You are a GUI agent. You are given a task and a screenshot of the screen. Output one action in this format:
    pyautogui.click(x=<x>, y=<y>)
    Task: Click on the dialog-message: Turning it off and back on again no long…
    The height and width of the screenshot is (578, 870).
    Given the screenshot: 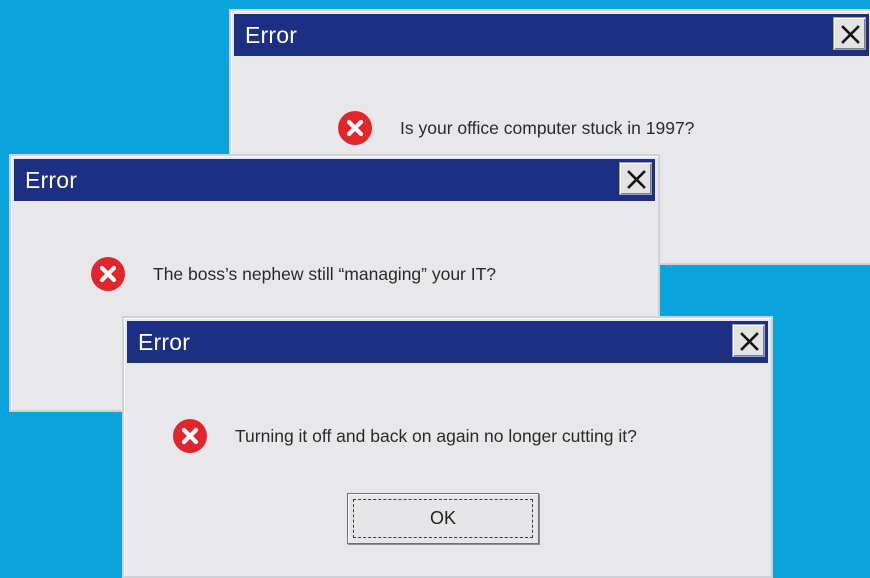 What is the action you would take?
    pyautogui.click(x=436, y=435)
    